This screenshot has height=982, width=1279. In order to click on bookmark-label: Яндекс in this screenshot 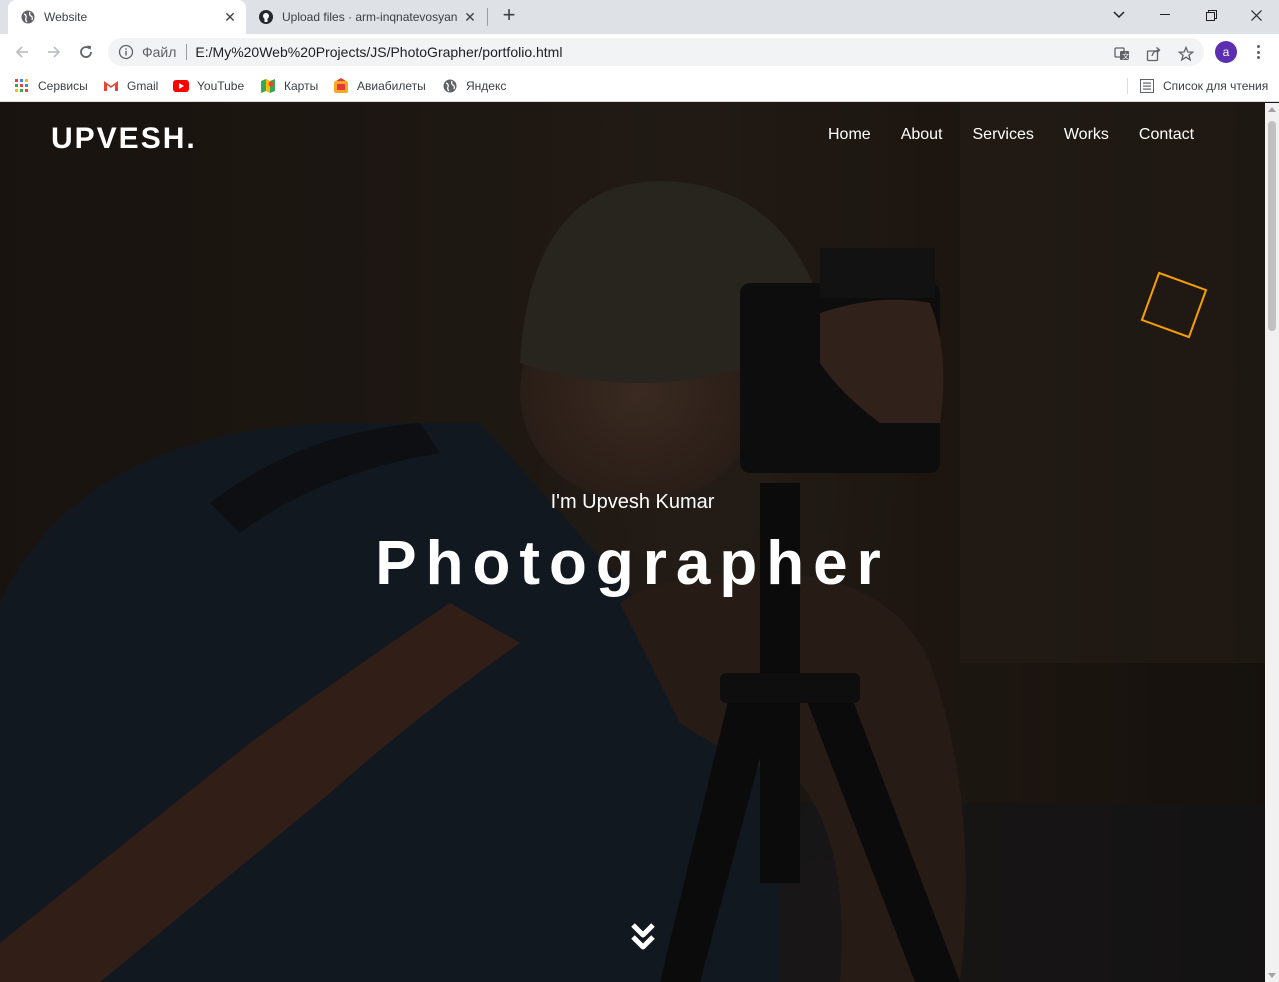, I will do `click(486, 86)`.